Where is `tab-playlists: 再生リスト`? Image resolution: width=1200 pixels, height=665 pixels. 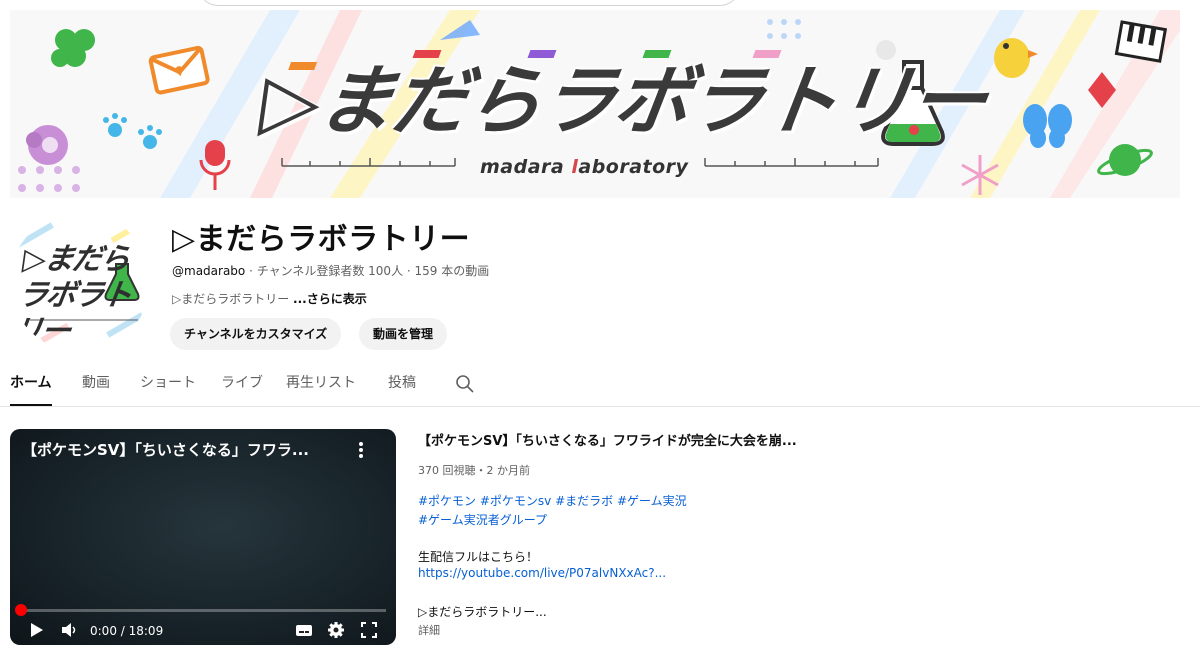 tab-playlists: 再生リスト is located at coordinates (321, 389).